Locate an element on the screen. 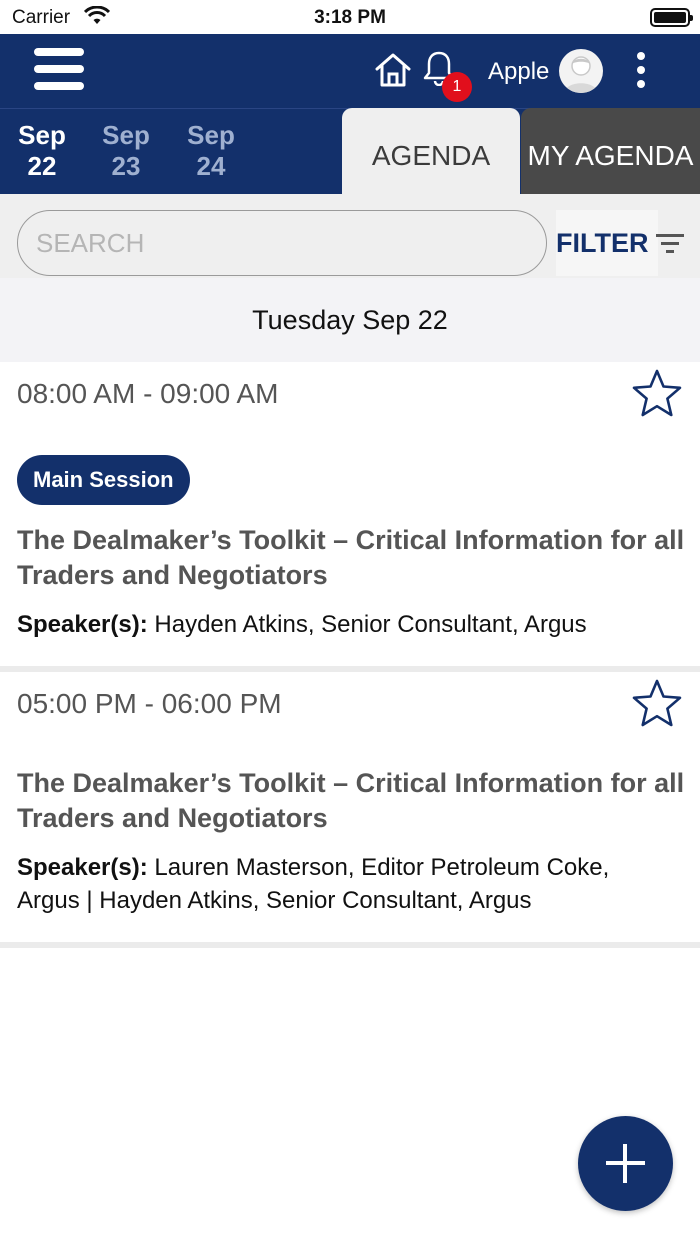 The width and height of the screenshot is (700, 1244). home-icon is located at coordinates (393, 72).